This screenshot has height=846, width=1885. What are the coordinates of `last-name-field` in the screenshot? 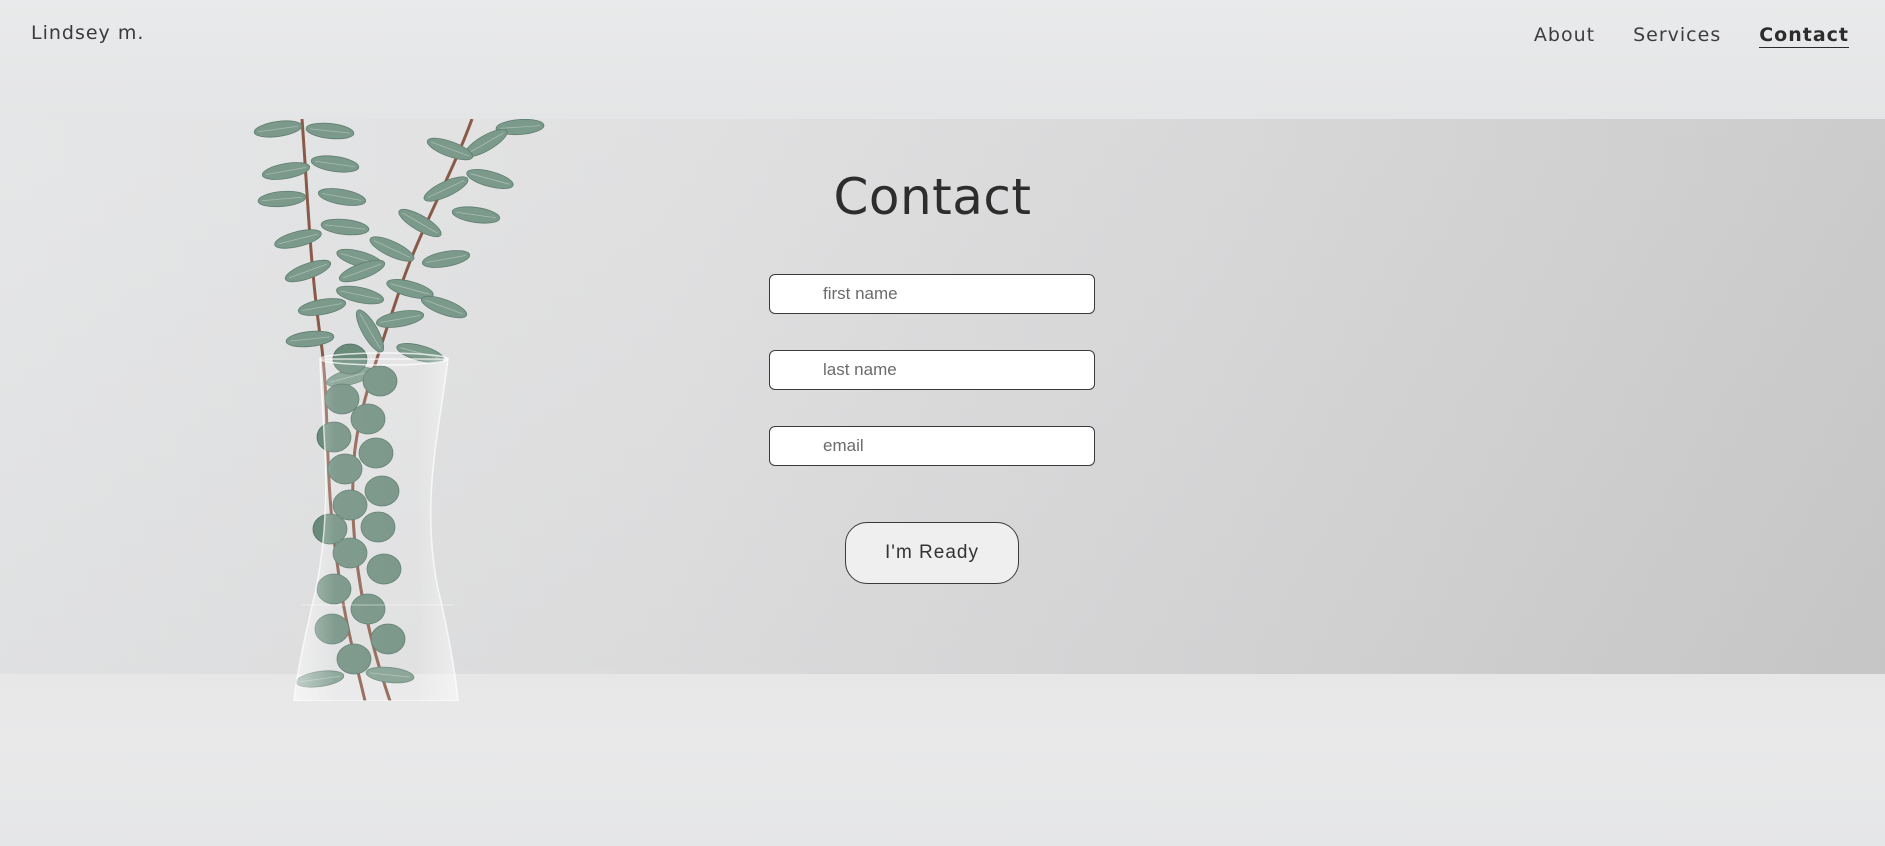 It's located at (932, 370).